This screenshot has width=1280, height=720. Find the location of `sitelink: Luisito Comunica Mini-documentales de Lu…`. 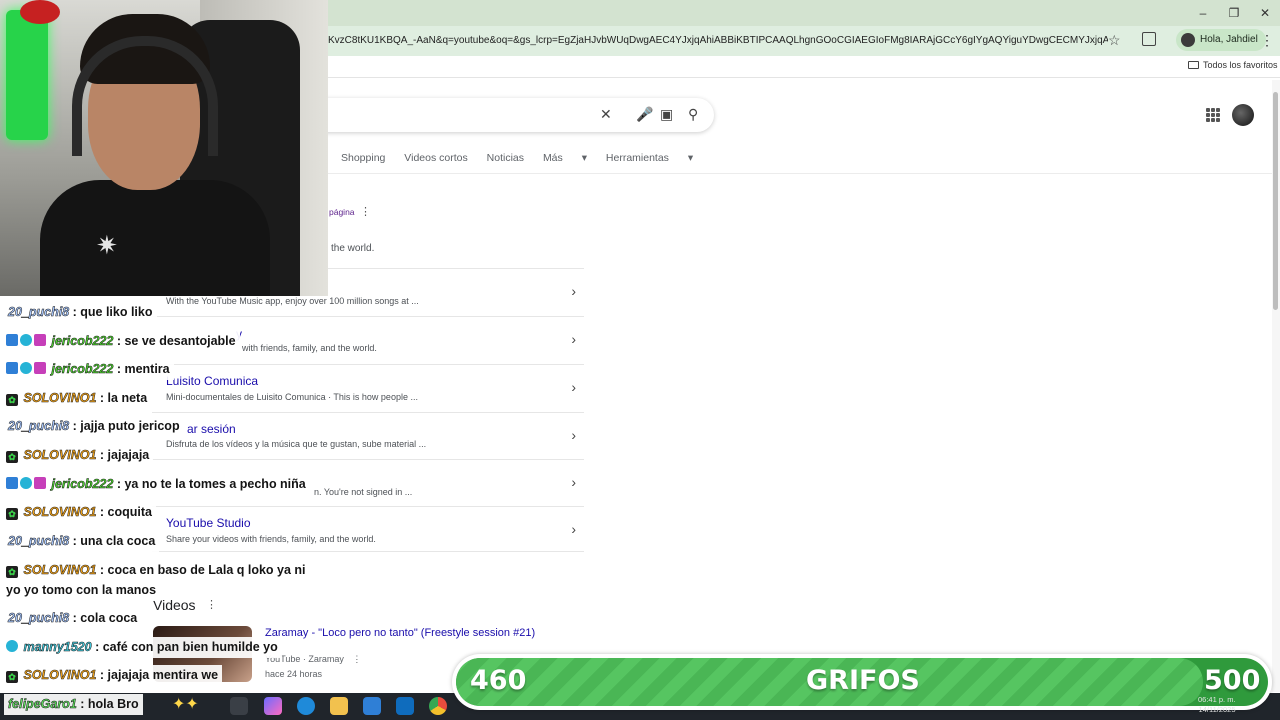

sitelink: Luisito Comunica Mini-documentales de Lu… is located at coordinates (368, 388).